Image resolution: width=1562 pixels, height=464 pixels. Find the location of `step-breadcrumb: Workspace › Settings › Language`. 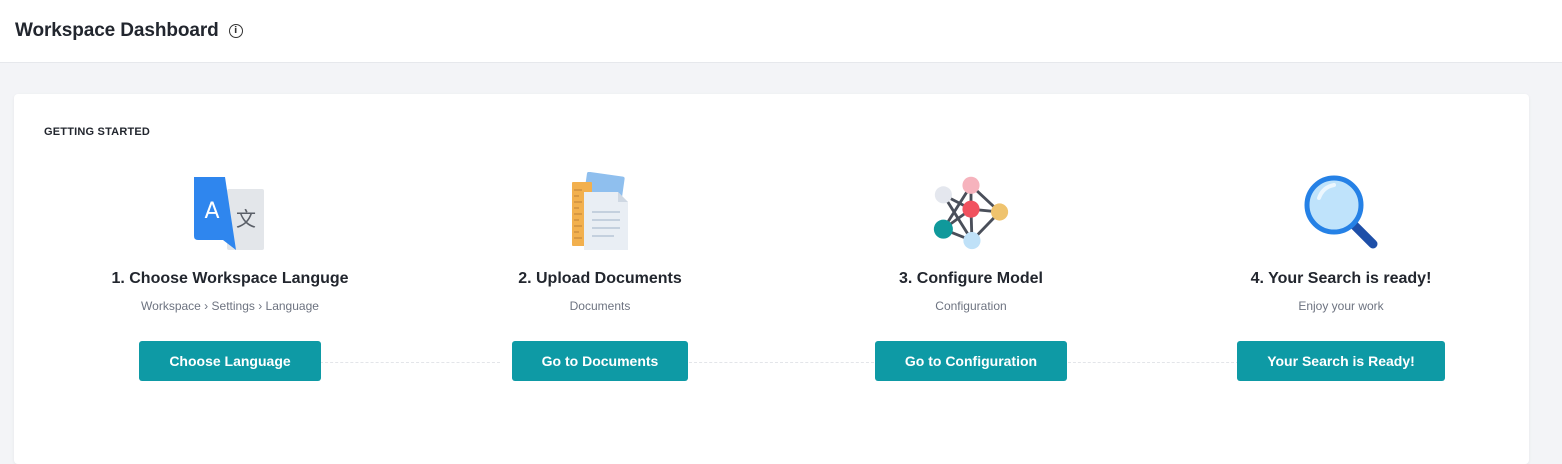

step-breadcrumb: Workspace › Settings › Language is located at coordinates (230, 306).